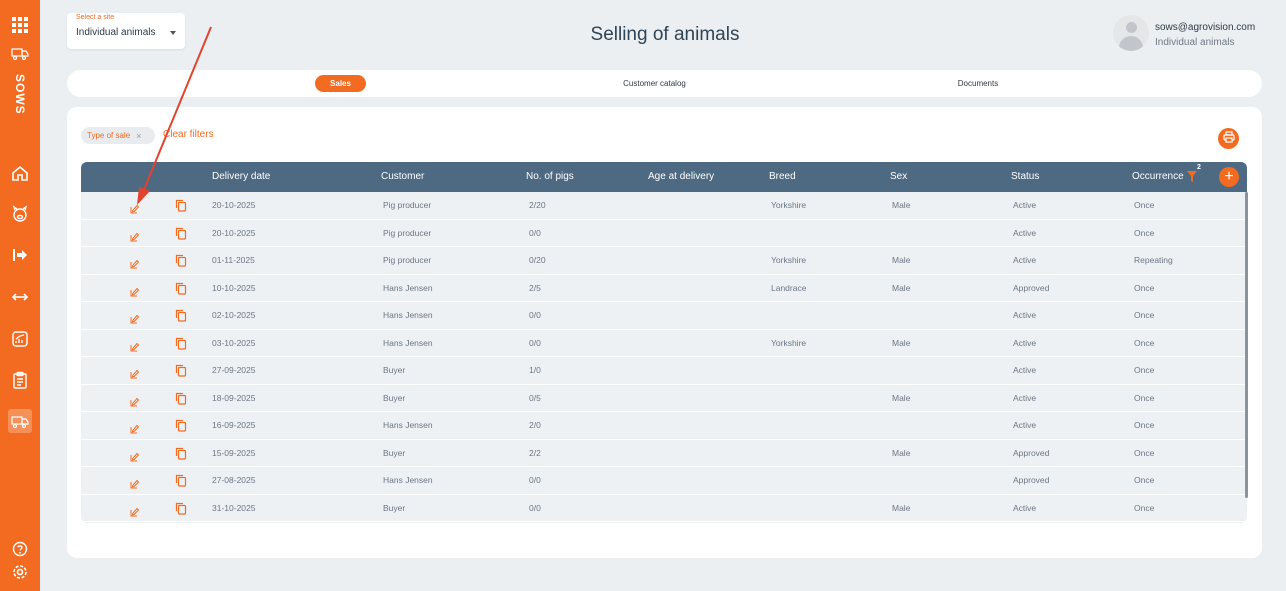 The width and height of the screenshot is (1286, 591). What do you see at coordinates (109, 135) in the screenshot?
I see `filter-chip-label: Type of sale` at bounding box center [109, 135].